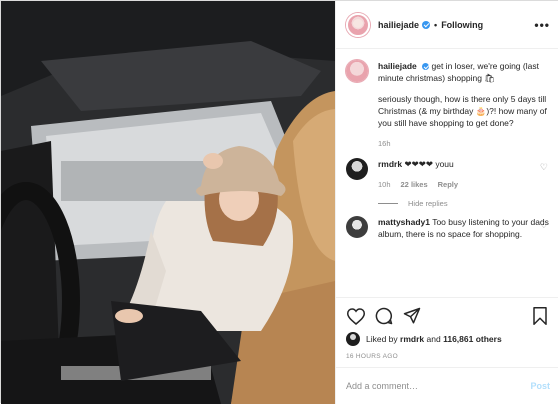 The image size is (558, 404). Describe the element at coordinates (384, 316) in the screenshot. I see `comment-icon` at that location.